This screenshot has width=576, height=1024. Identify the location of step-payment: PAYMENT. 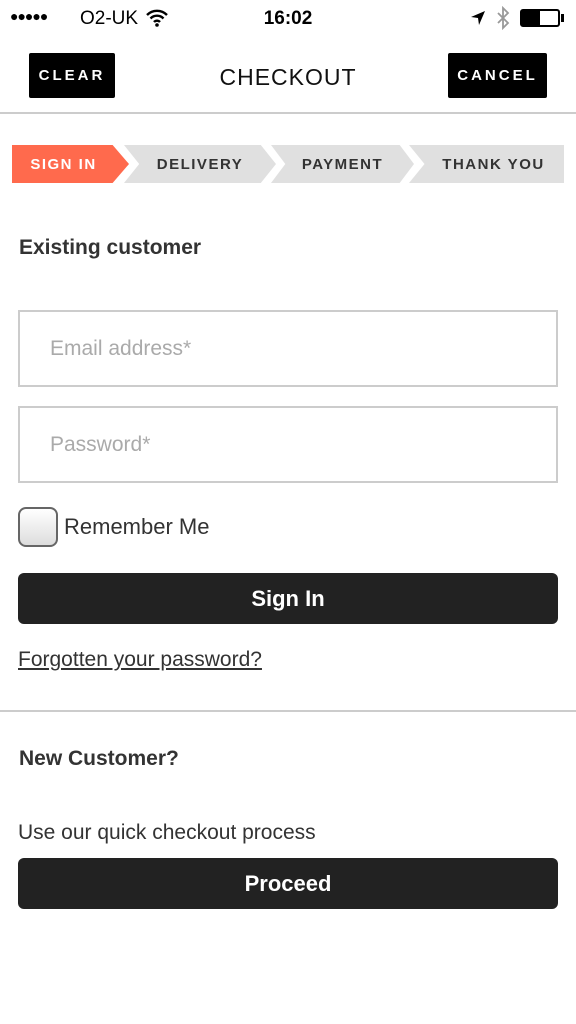
(342, 164).